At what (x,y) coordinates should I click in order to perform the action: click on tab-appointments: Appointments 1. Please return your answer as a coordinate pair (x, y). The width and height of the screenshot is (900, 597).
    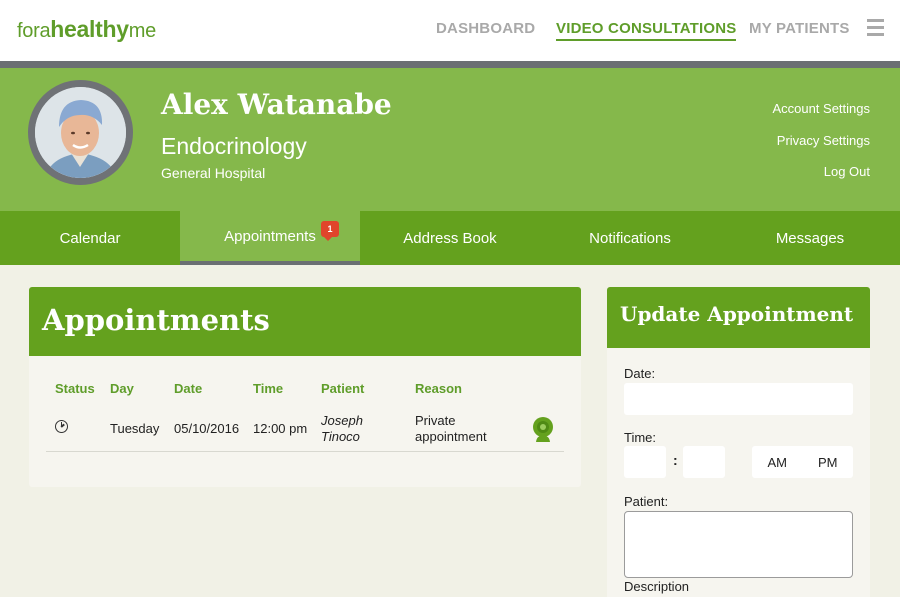
    Looking at the image, I should click on (270, 238).